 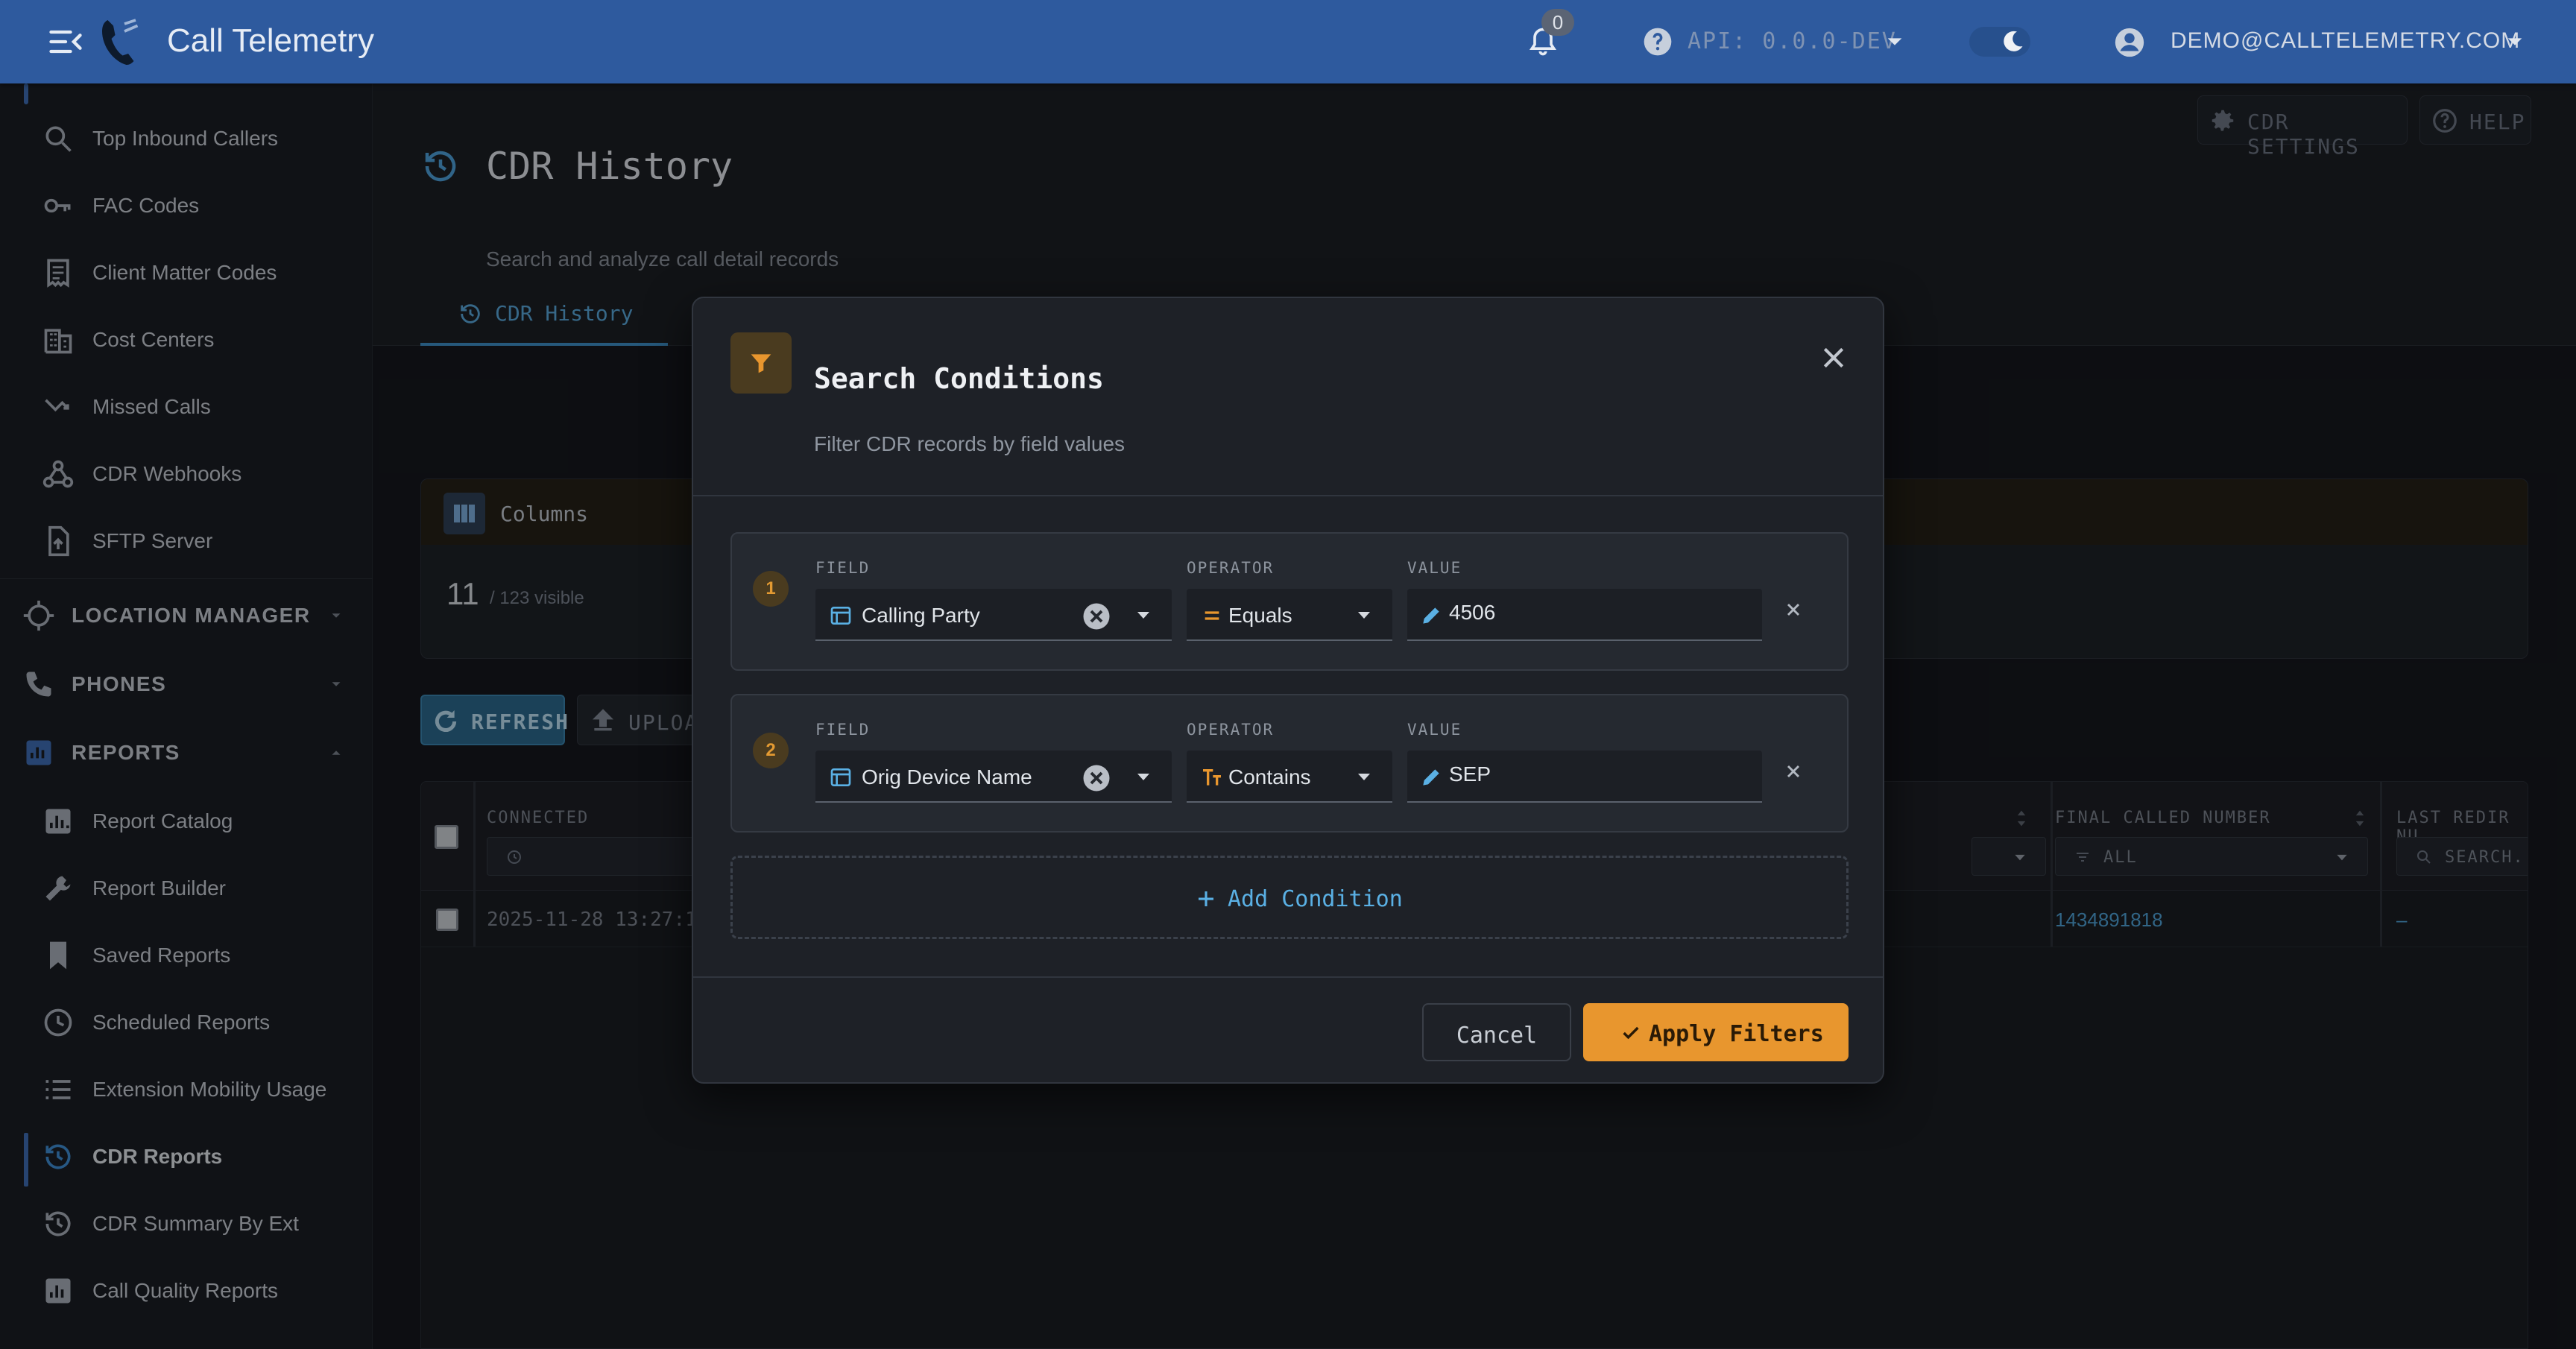 I want to click on dialog-title: Search Conditions, so click(x=959, y=378).